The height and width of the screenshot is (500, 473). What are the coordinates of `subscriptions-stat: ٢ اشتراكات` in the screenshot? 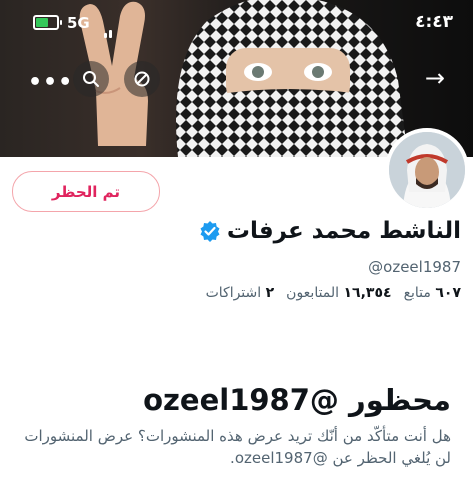 It's located at (240, 293).